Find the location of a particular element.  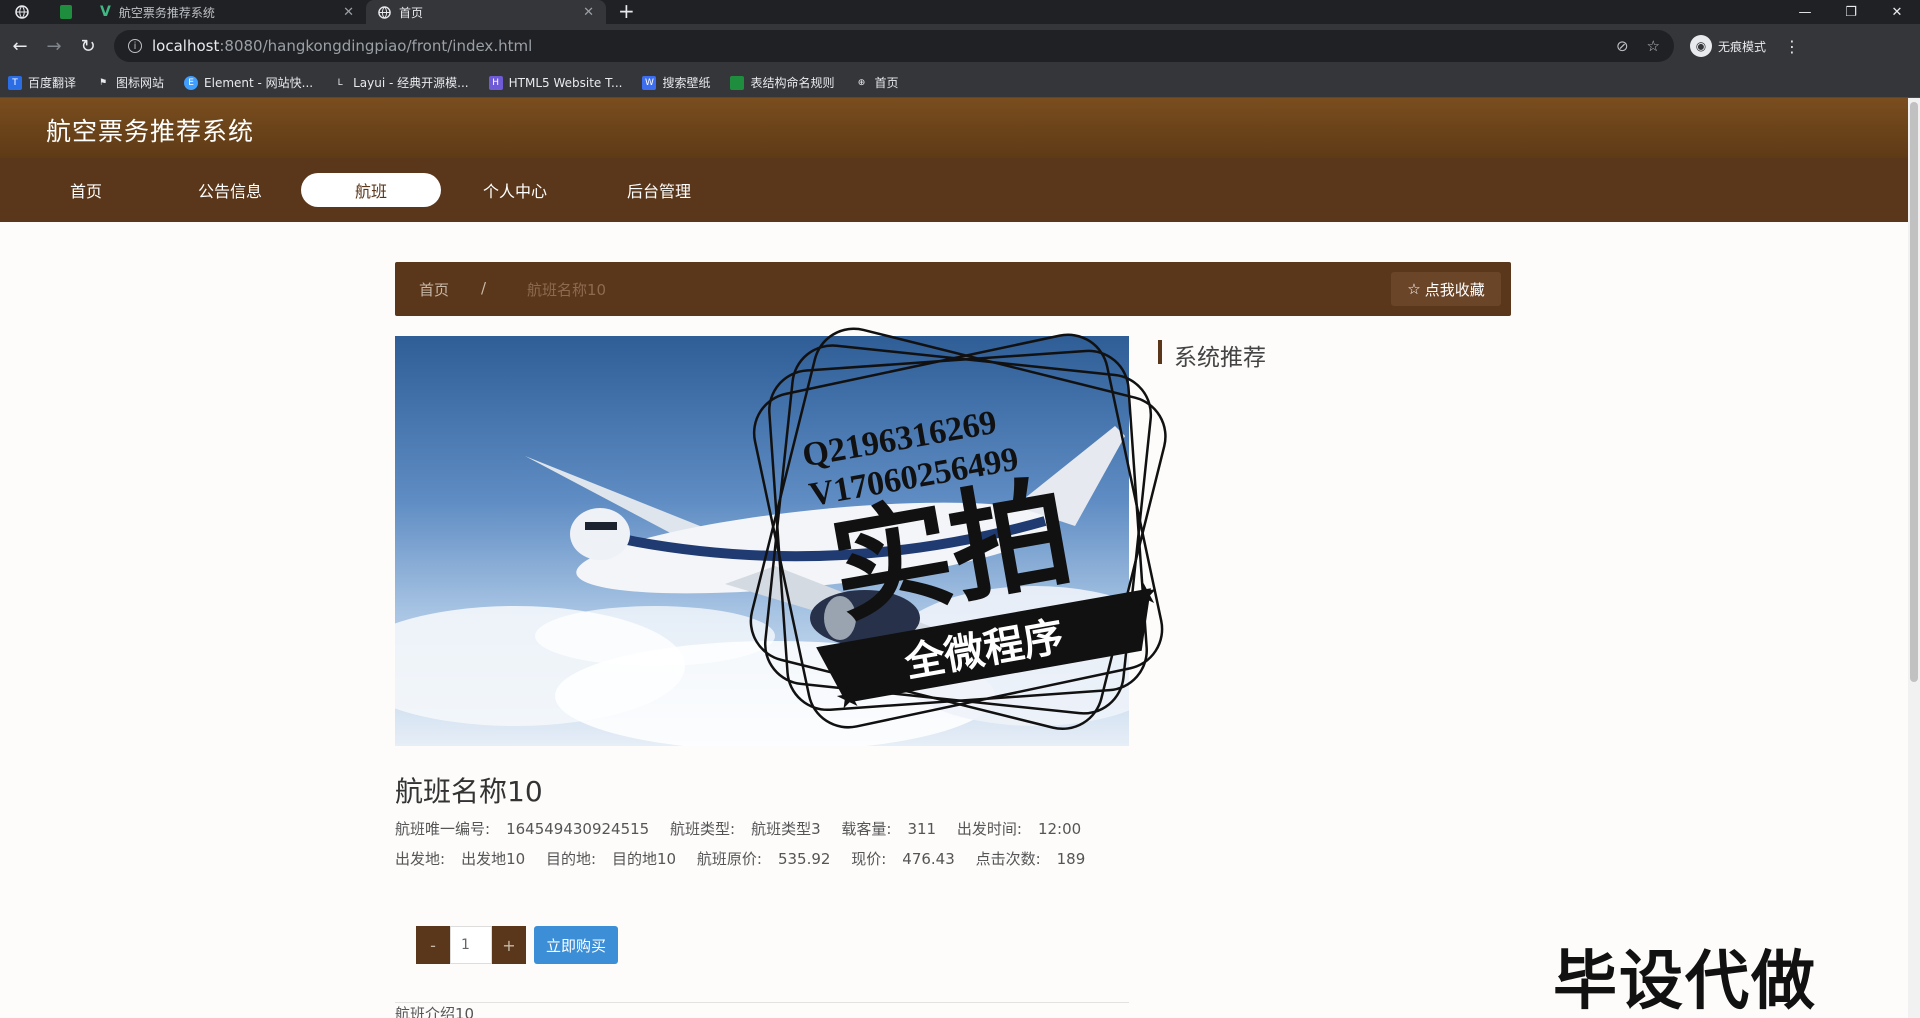

departure-time-label: 出发时间: is located at coordinates (989, 829).